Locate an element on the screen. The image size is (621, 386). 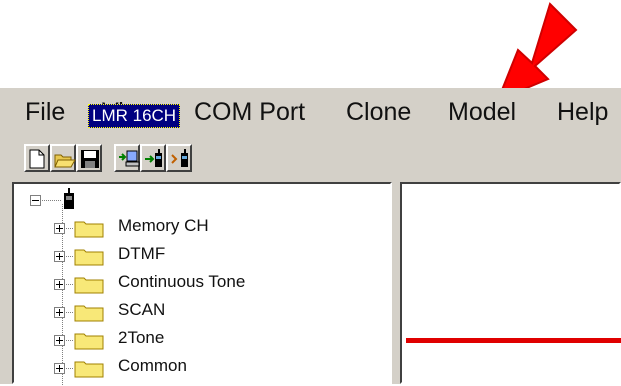
save-button is located at coordinates (89, 158).